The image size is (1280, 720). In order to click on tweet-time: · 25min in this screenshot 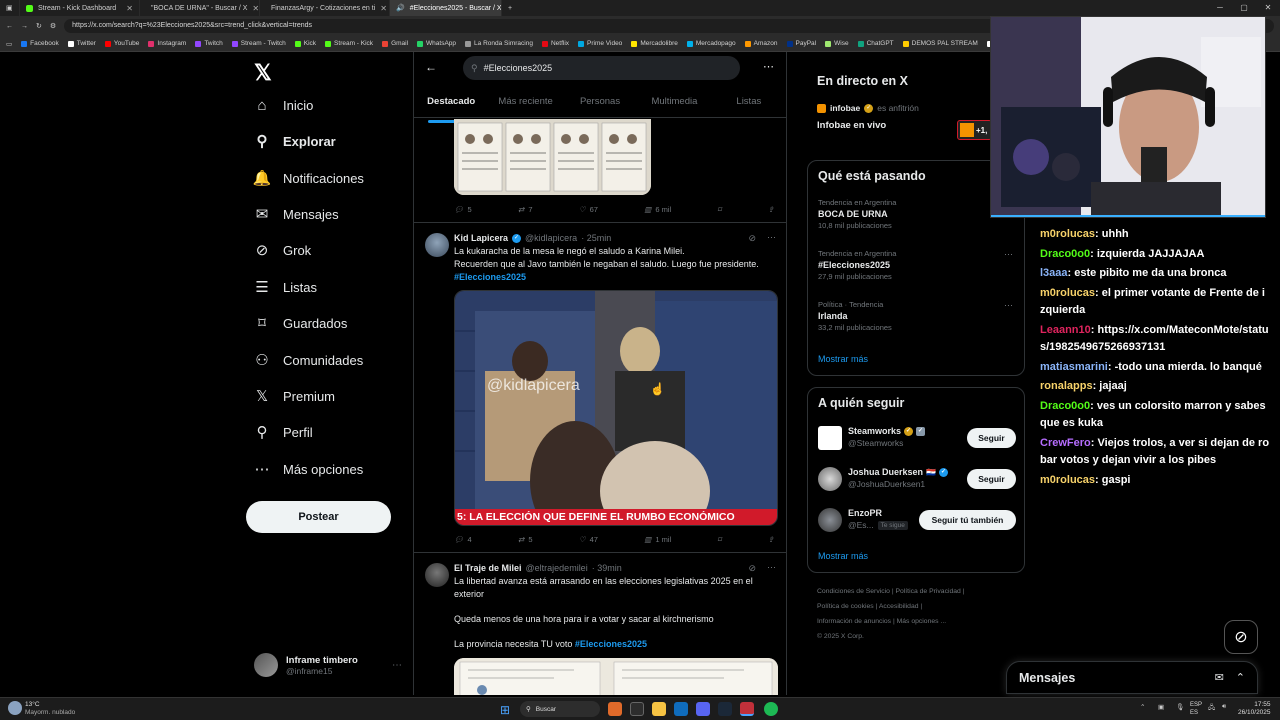, I will do `click(596, 238)`.